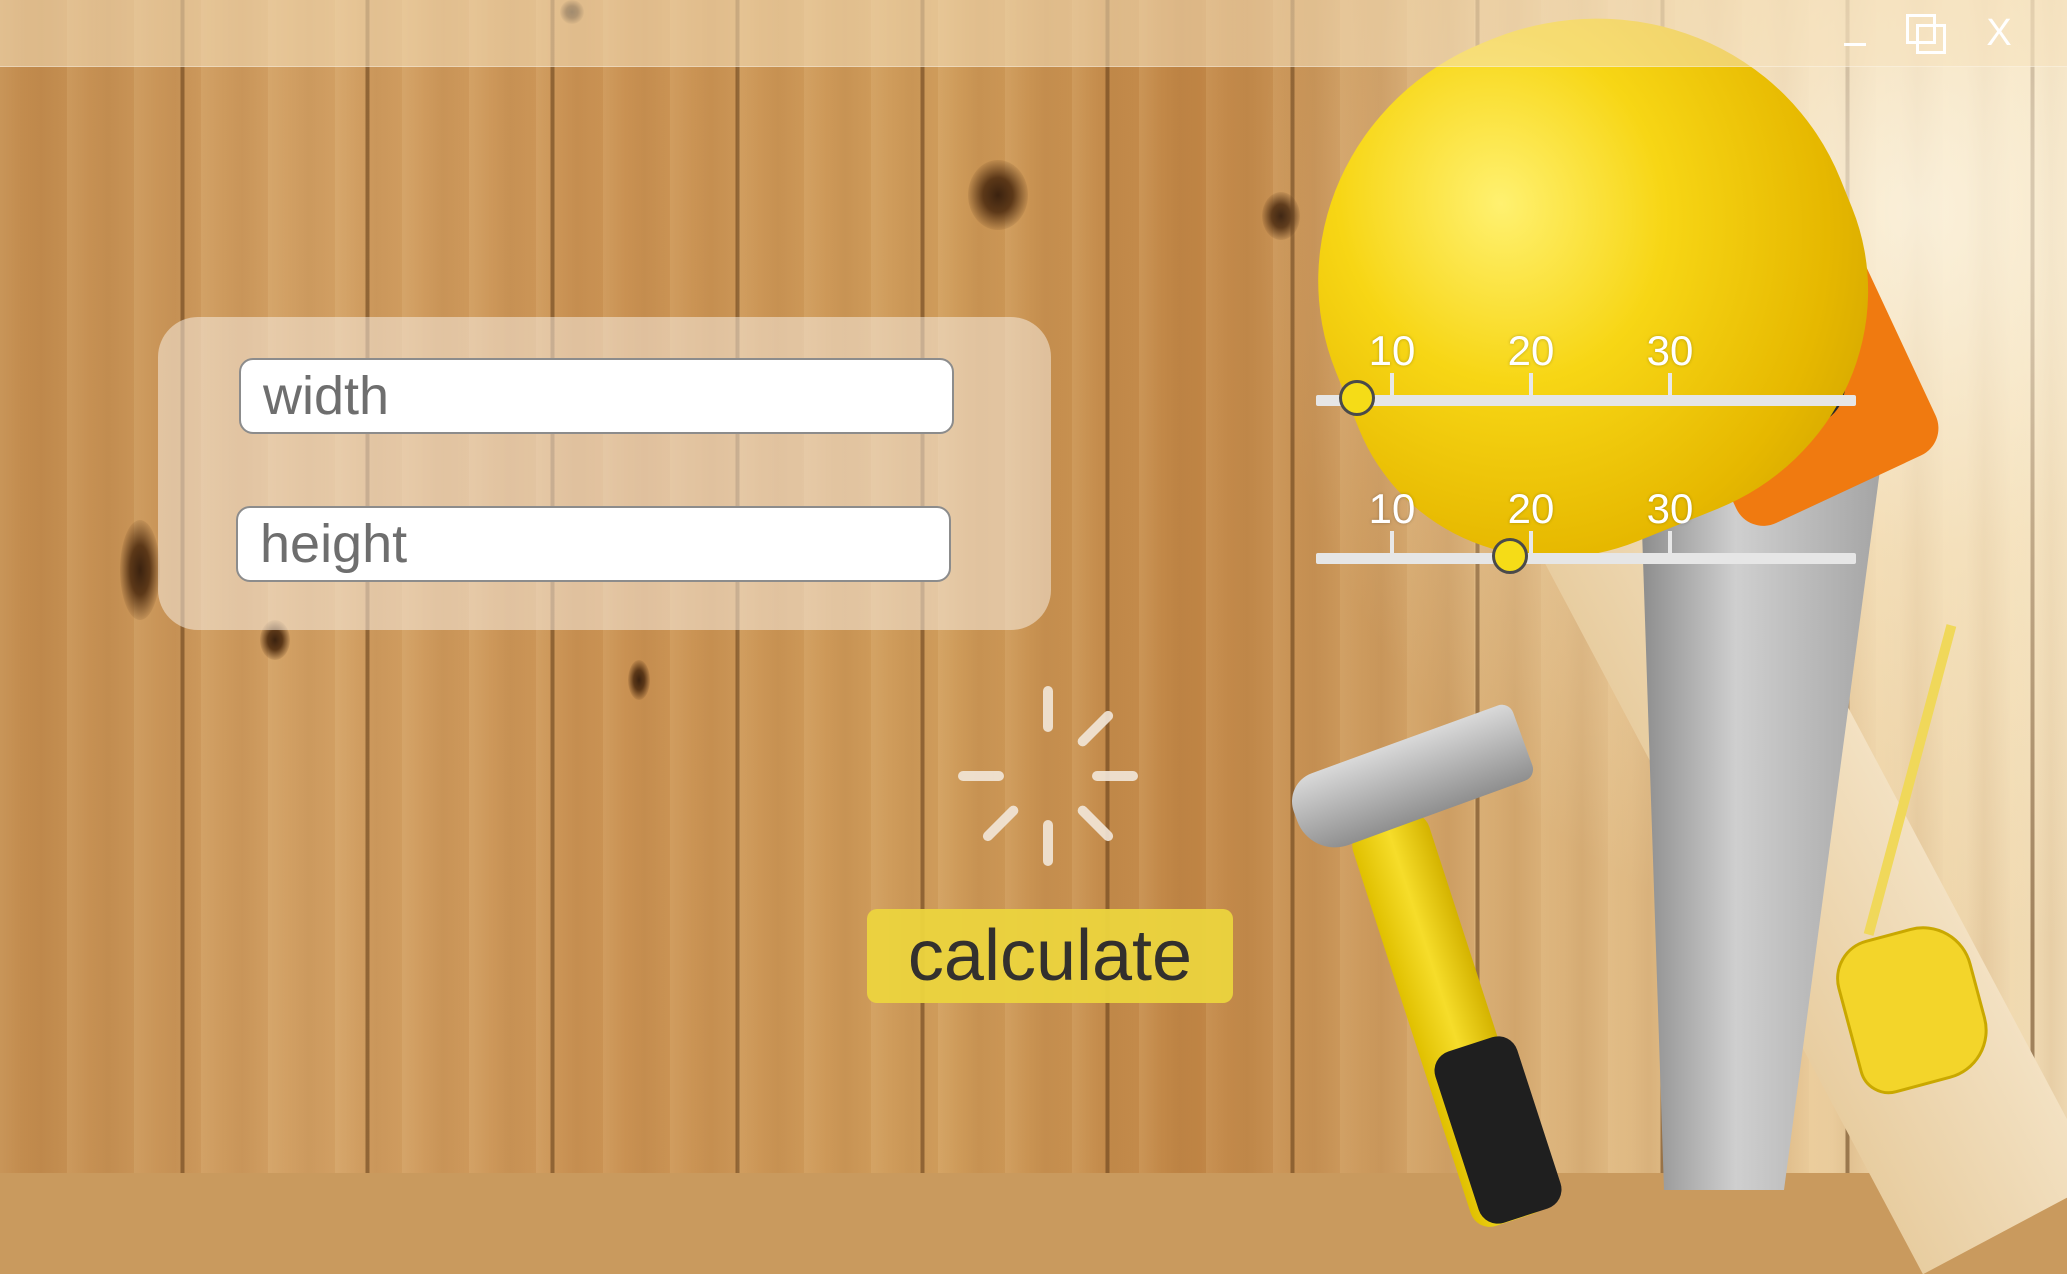  I want to click on minimize-icon, so click(1855, 44).